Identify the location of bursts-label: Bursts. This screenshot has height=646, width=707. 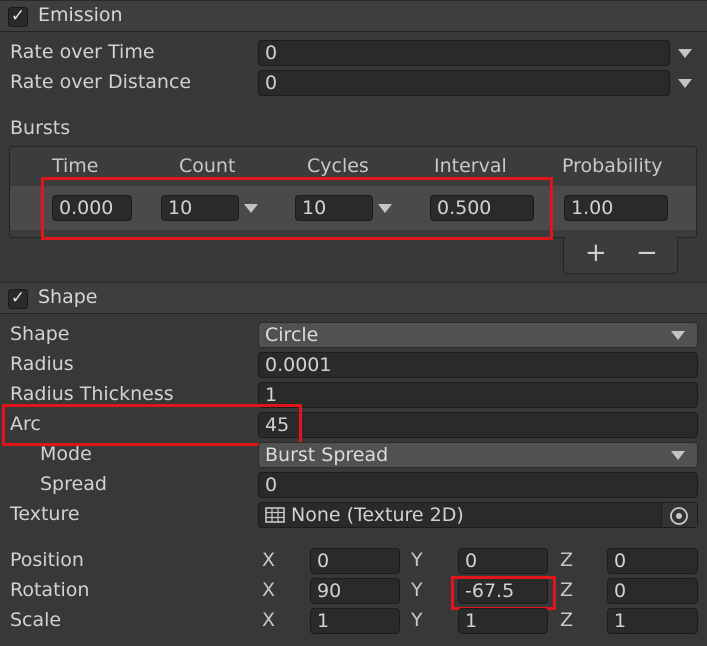
(40, 128).